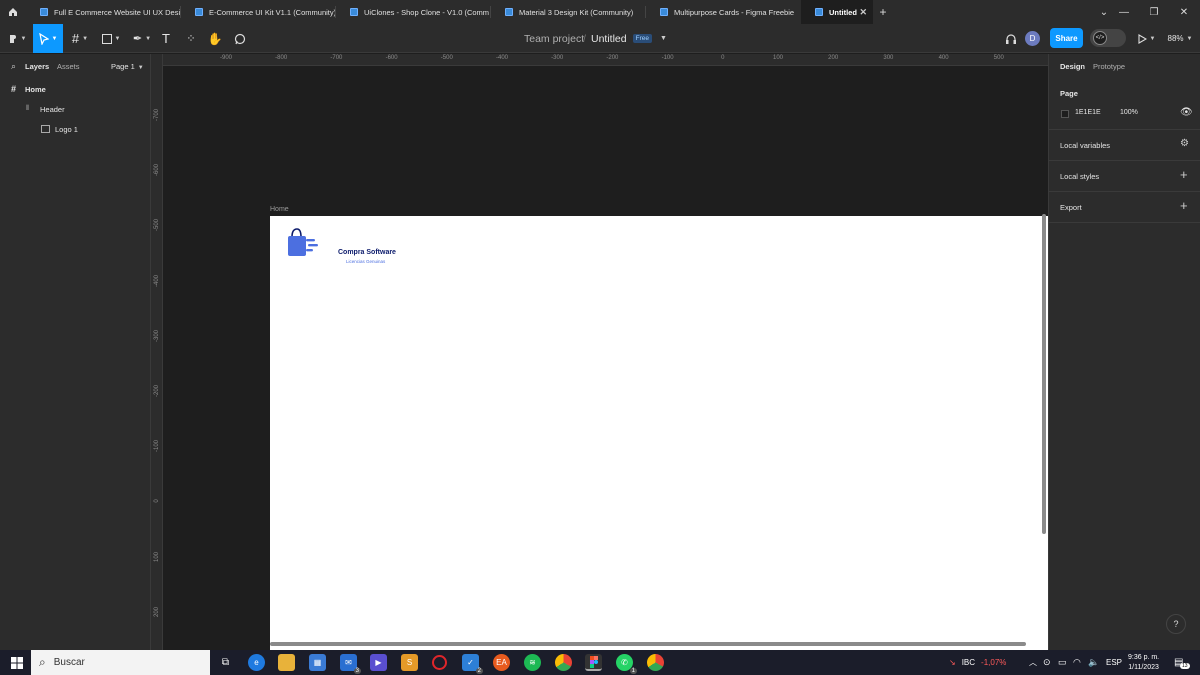 Image resolution: width=1200 pixels, height=675 pixels. What do you see at coordinates (723, 58) in the screenshot?
I see `ruler-tick-label: 0` at bounding box center [723, 58].